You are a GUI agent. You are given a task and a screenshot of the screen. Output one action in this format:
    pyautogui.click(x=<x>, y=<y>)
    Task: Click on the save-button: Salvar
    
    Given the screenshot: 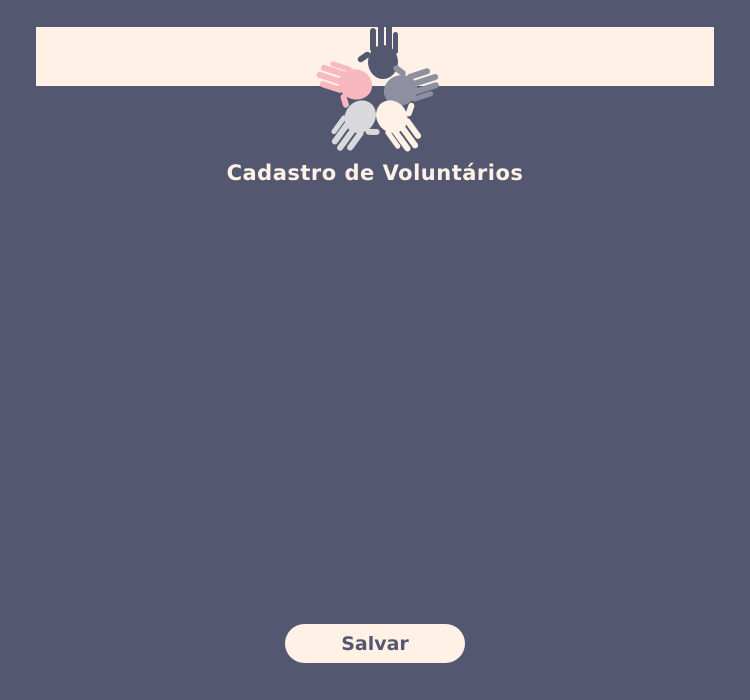 What is the action you would take?
    pyautogui.click(x=375, y=643)
    